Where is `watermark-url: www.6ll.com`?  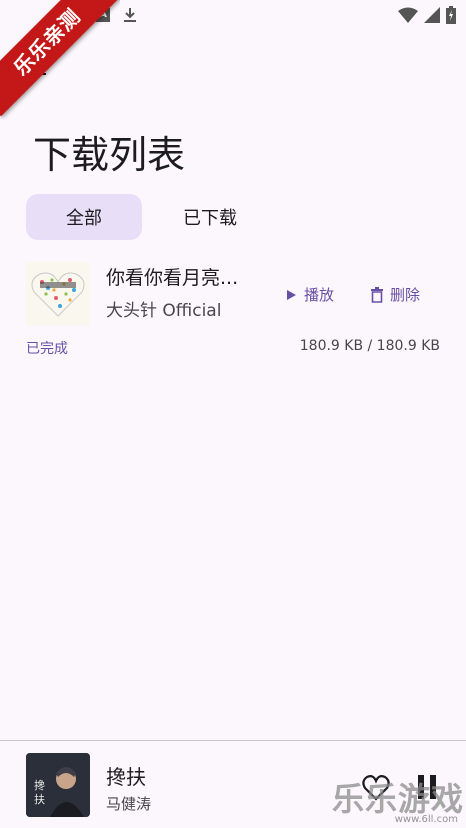
watermark-url: www.6ll.com is located at coordinates (426, 819).